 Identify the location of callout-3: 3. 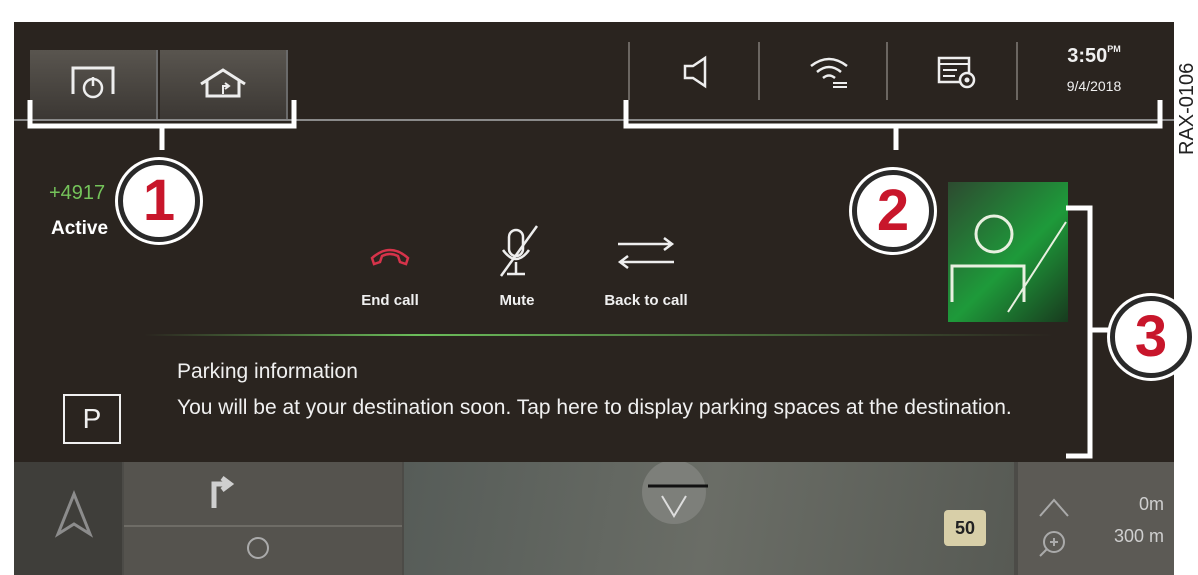
(1151, 337).